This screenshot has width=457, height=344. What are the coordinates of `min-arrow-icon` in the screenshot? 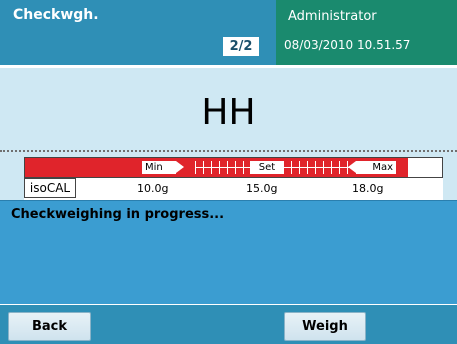 It's located at (180, 167).